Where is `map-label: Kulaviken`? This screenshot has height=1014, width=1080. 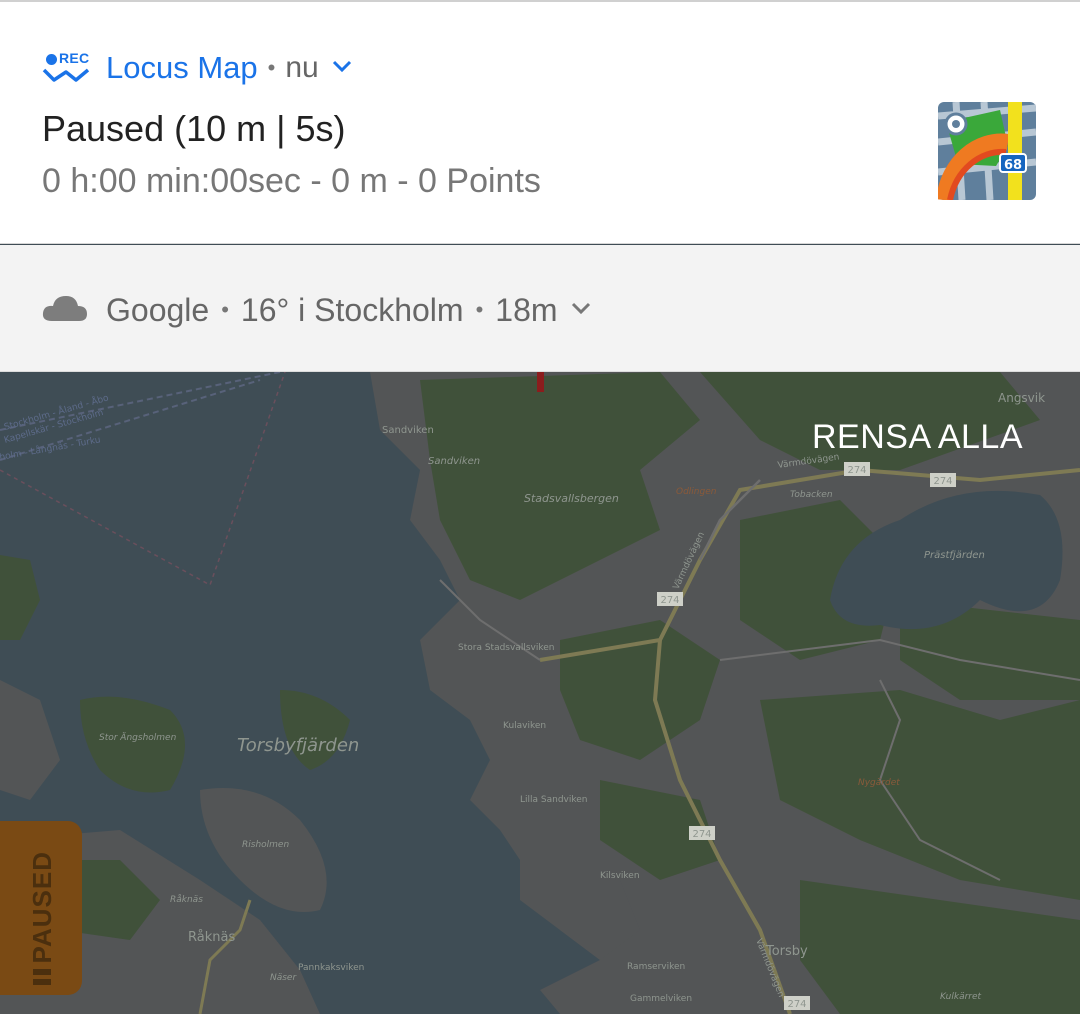 map-label: Kulaviken is located at coordinates (524, 726).